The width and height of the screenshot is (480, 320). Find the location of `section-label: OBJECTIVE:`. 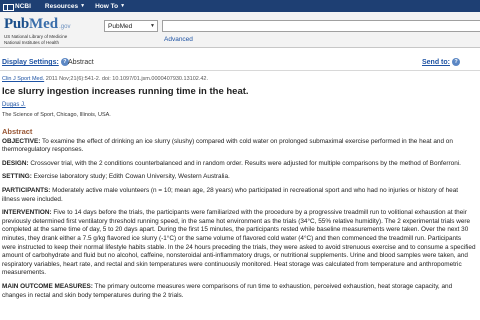

section-label: OBJECTIVE: is located at coordinates (21, 141).